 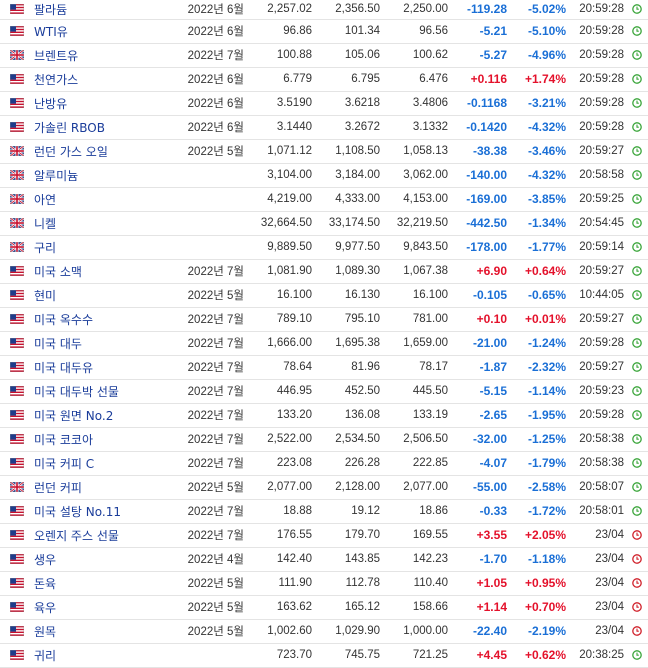 What do you see at coordinates (51, 32) in the screenshot?
I see `instrument-link: WTI유` at bounding box center [51, 32].